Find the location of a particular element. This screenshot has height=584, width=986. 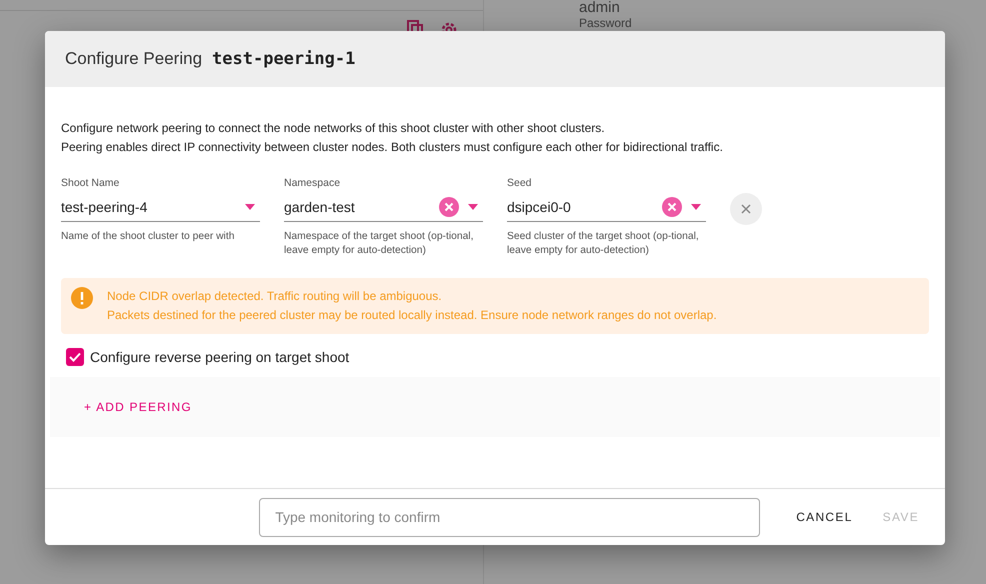

dialog-title: Configure Peering is located at coordinates (133, 59).